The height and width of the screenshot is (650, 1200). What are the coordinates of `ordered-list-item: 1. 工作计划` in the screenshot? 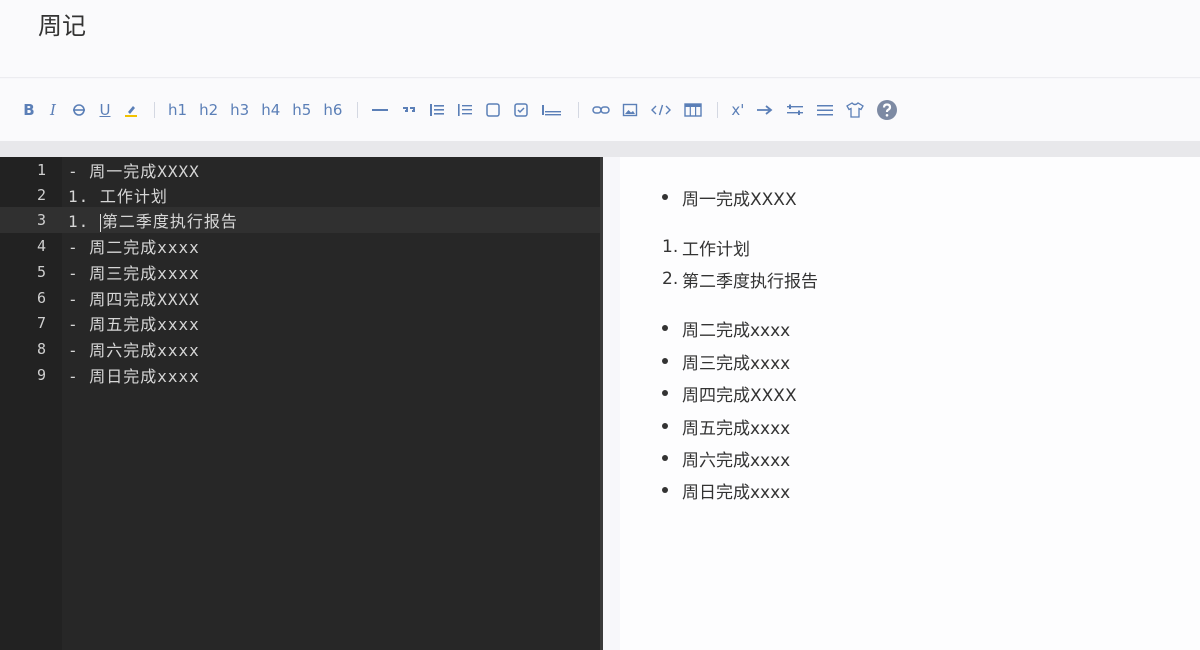 It's located at (706, 247).